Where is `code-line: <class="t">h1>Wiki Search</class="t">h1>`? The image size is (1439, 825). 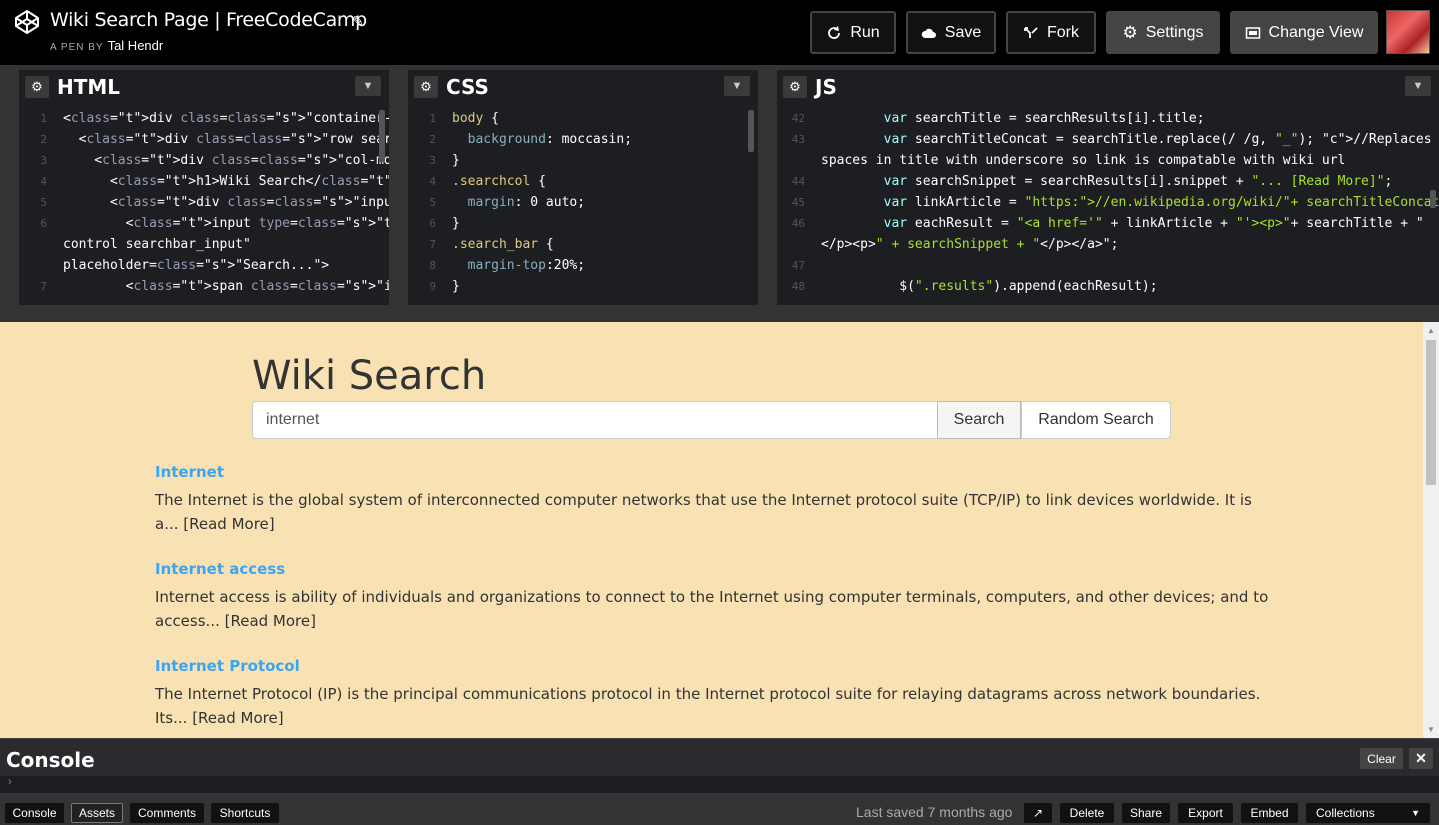
code-line: <class="t">h1>Wiki Search</class="t">h1> is located at coordinates (226, 181).